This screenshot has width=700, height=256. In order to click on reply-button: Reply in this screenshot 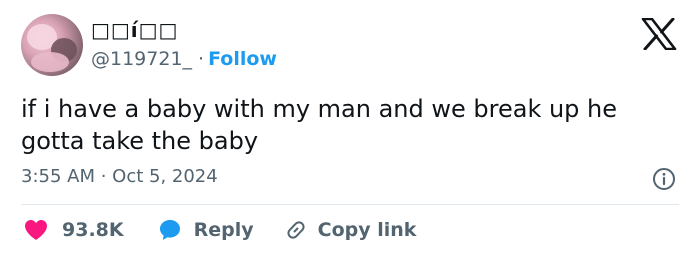, I will do `click(206, 230)`.